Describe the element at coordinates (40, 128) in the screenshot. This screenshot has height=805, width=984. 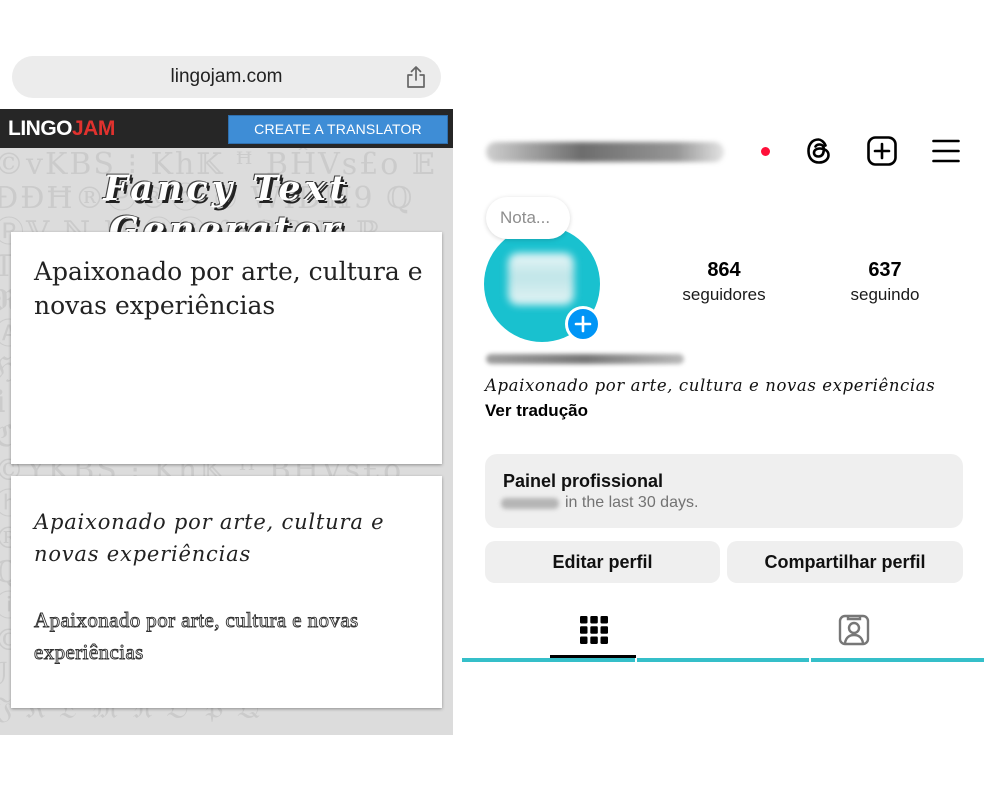
I see `logo-main: LINGO` at that location.